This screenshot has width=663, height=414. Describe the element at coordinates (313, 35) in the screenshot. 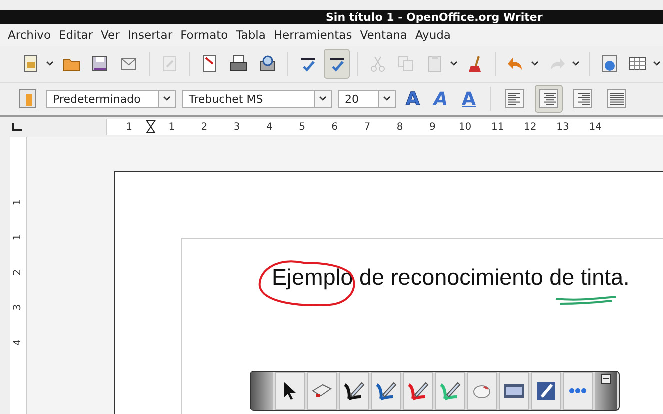

I see `menu-item: Herramientas` at that location.